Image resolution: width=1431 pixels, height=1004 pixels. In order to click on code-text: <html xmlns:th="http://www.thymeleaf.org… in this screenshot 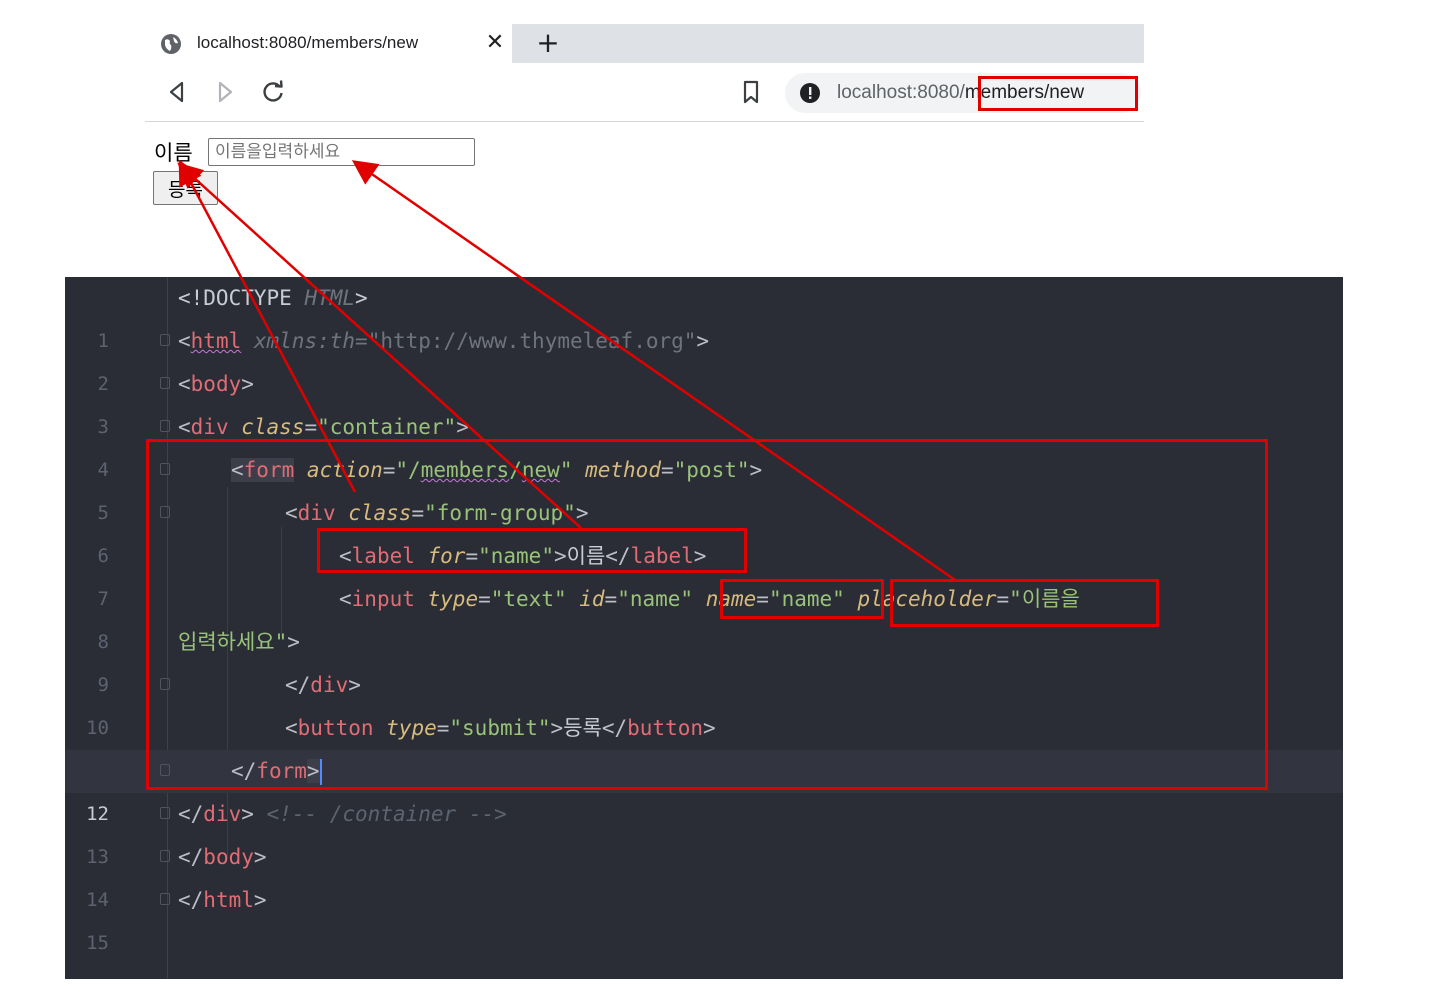, I will do `click(444, 341)`.